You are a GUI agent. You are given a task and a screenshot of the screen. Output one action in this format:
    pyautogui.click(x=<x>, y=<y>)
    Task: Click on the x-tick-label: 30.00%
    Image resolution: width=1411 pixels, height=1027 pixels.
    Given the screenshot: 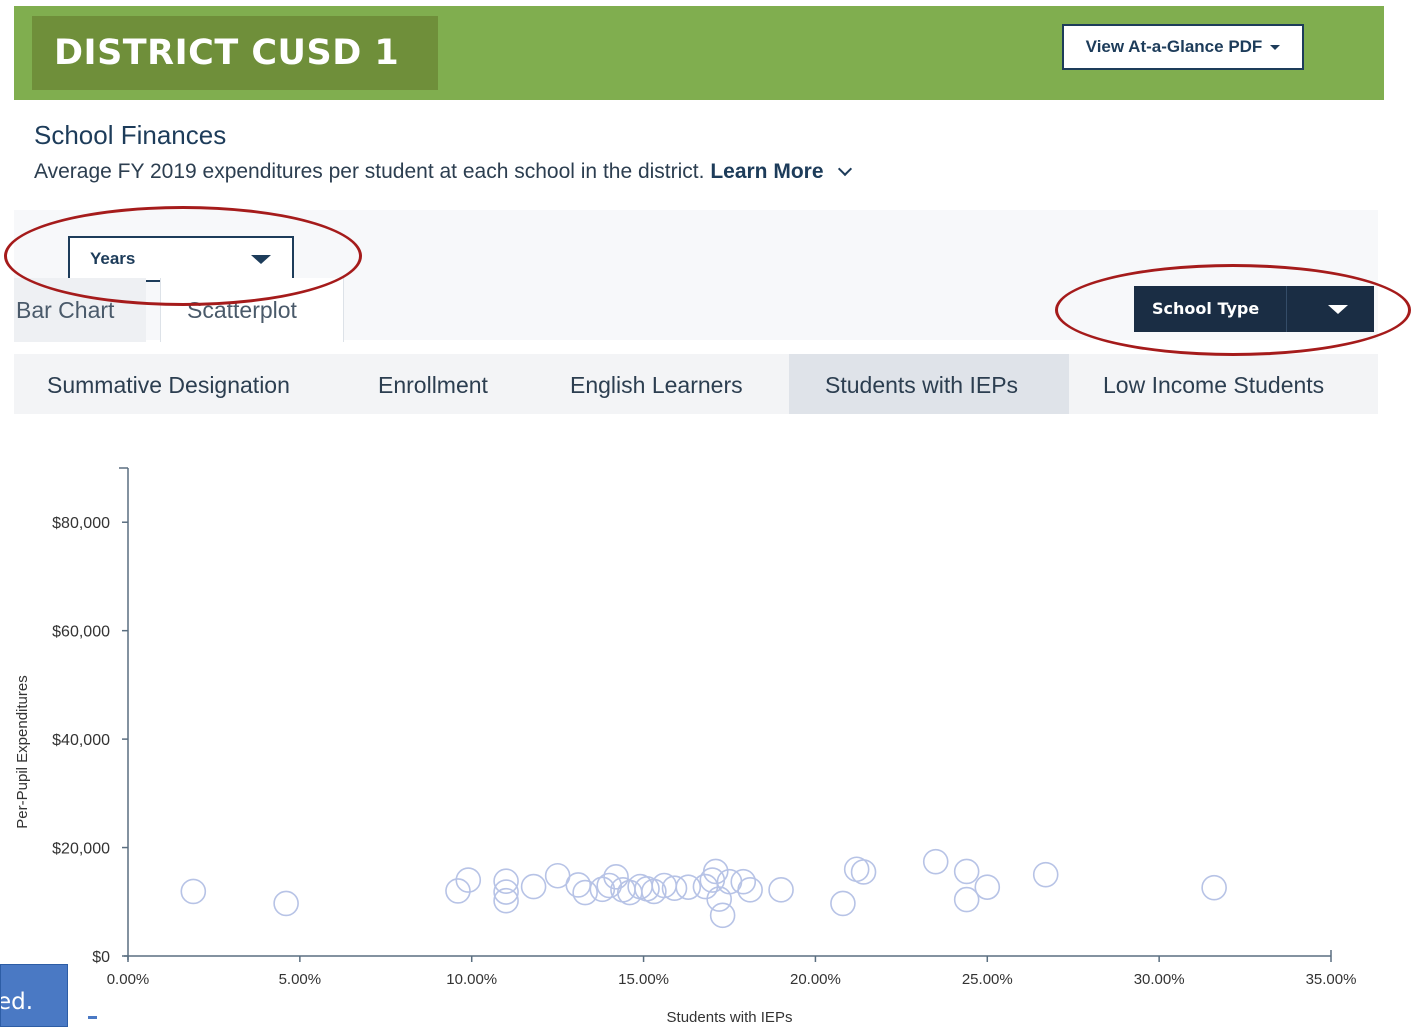 What is the action you would take?
    pyautogui.click(x=1159, y=979)
    